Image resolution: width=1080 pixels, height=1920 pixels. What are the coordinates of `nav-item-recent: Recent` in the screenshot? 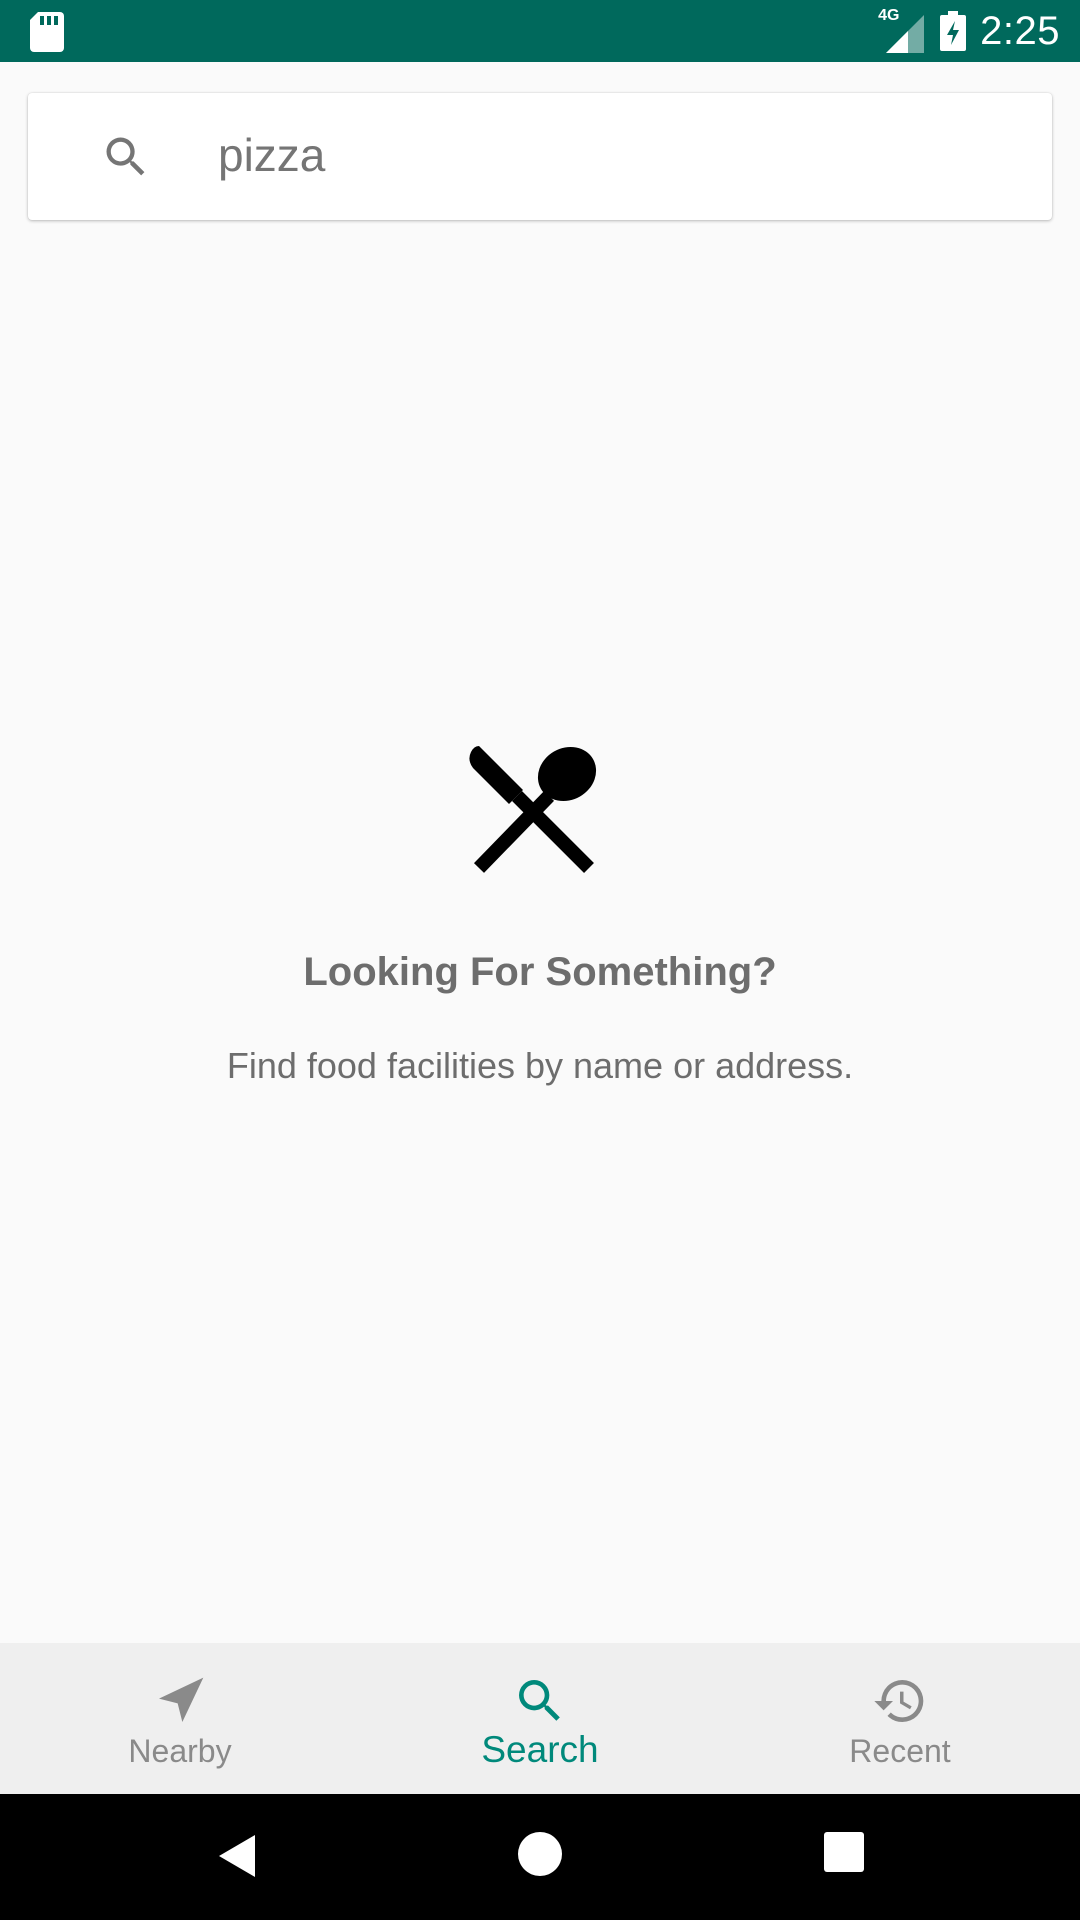 It's located at (900, 1718).